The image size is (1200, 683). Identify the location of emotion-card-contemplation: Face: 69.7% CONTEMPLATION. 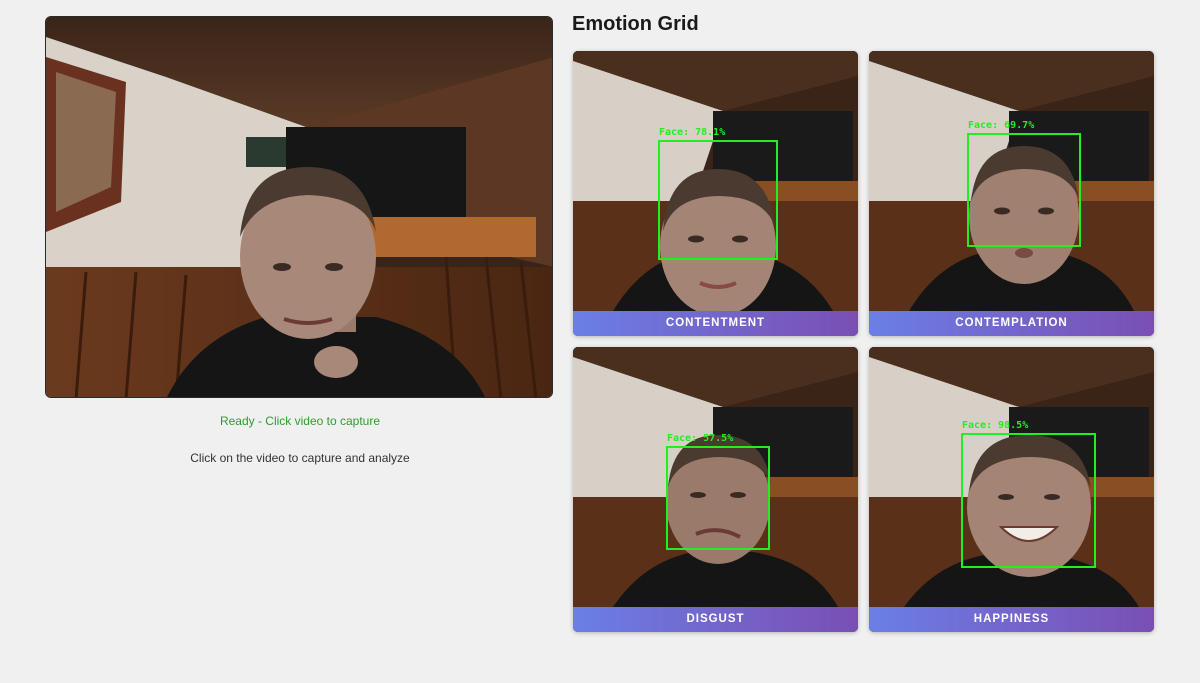
(1011, 193).